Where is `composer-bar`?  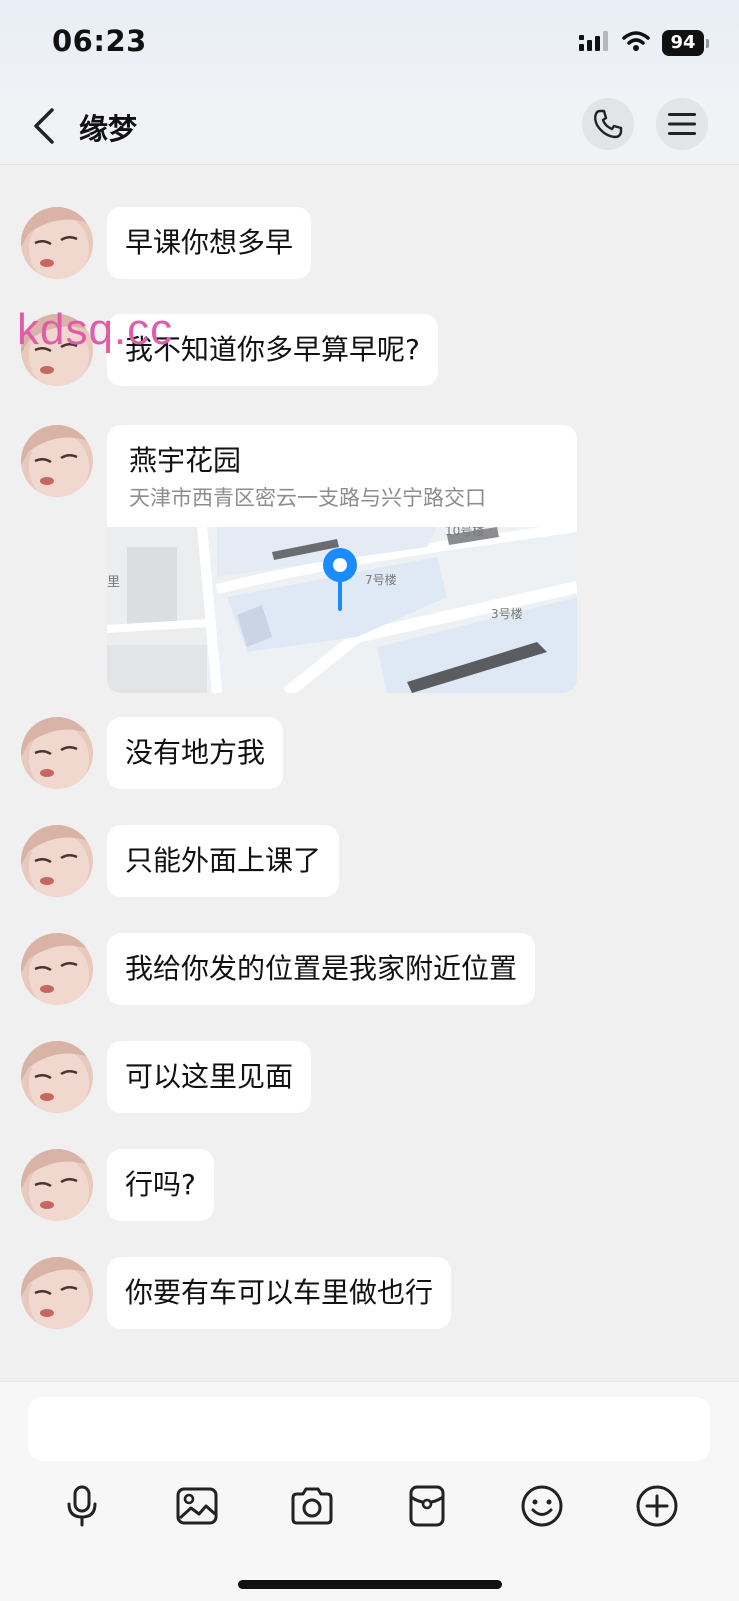 composer-bar is located at coordinates (369, 1491).